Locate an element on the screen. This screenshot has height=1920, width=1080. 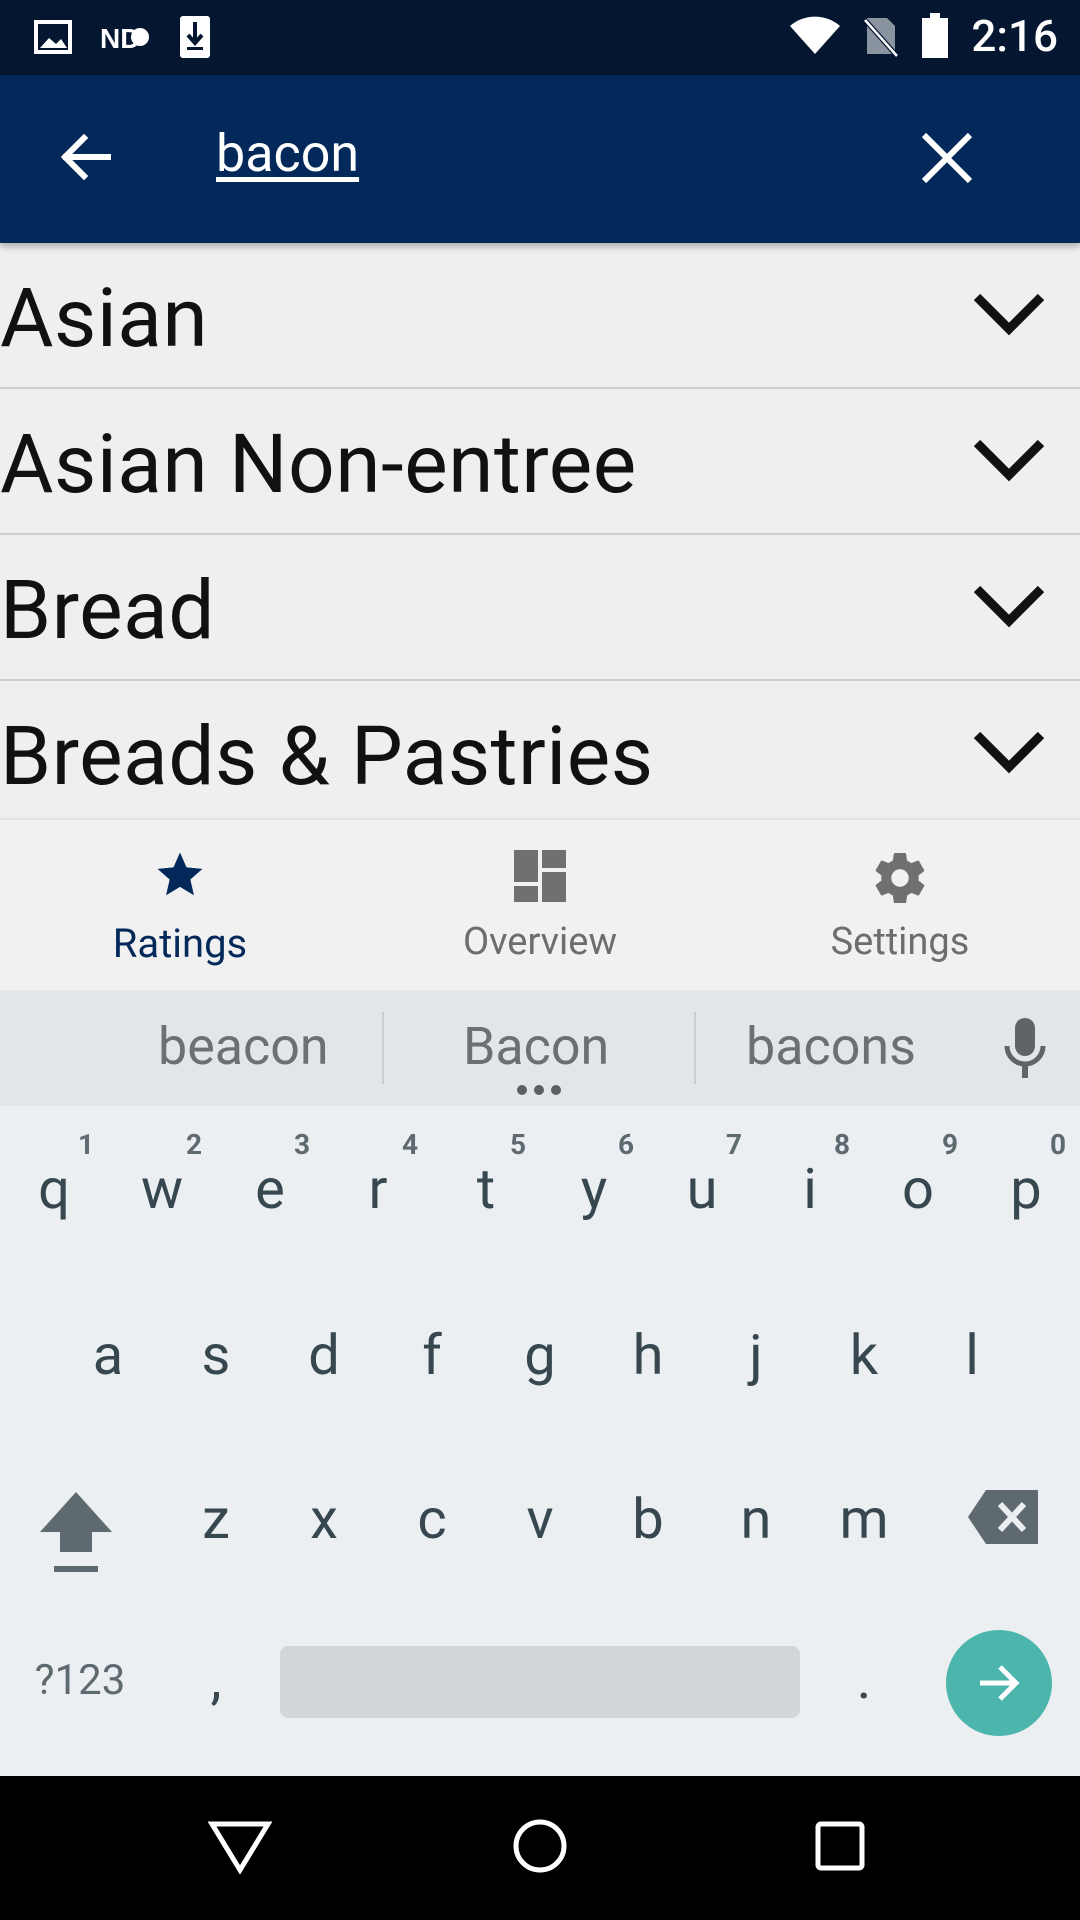
no-sim-icon is located at coordinates (881, 38).